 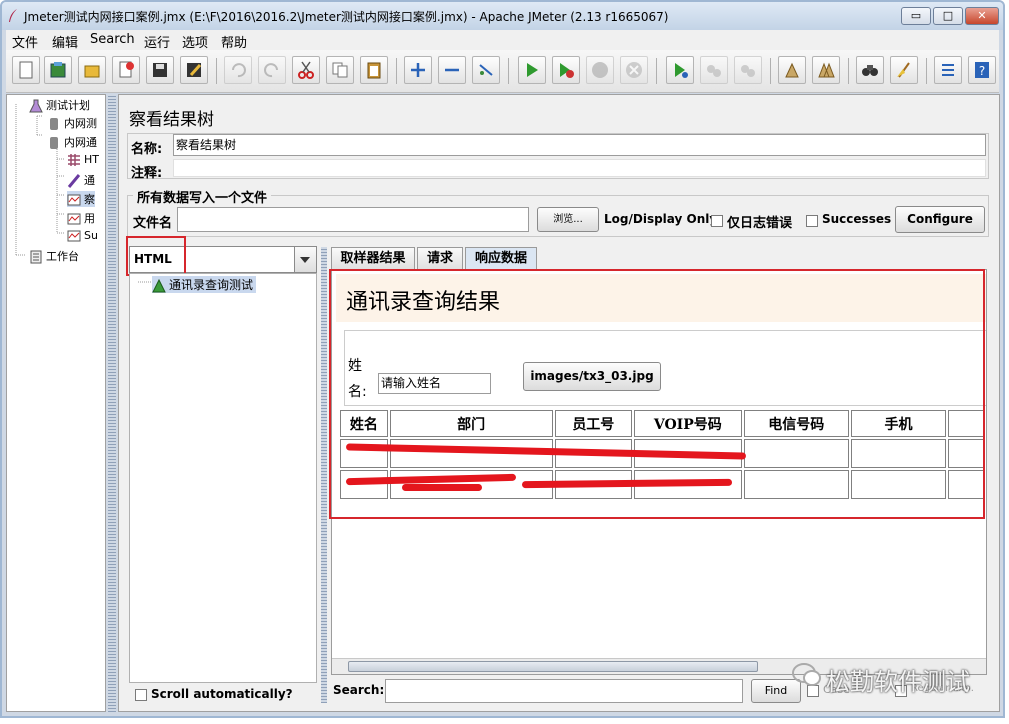 I want to click on remote-start-icon, so click(x=681, y=70).